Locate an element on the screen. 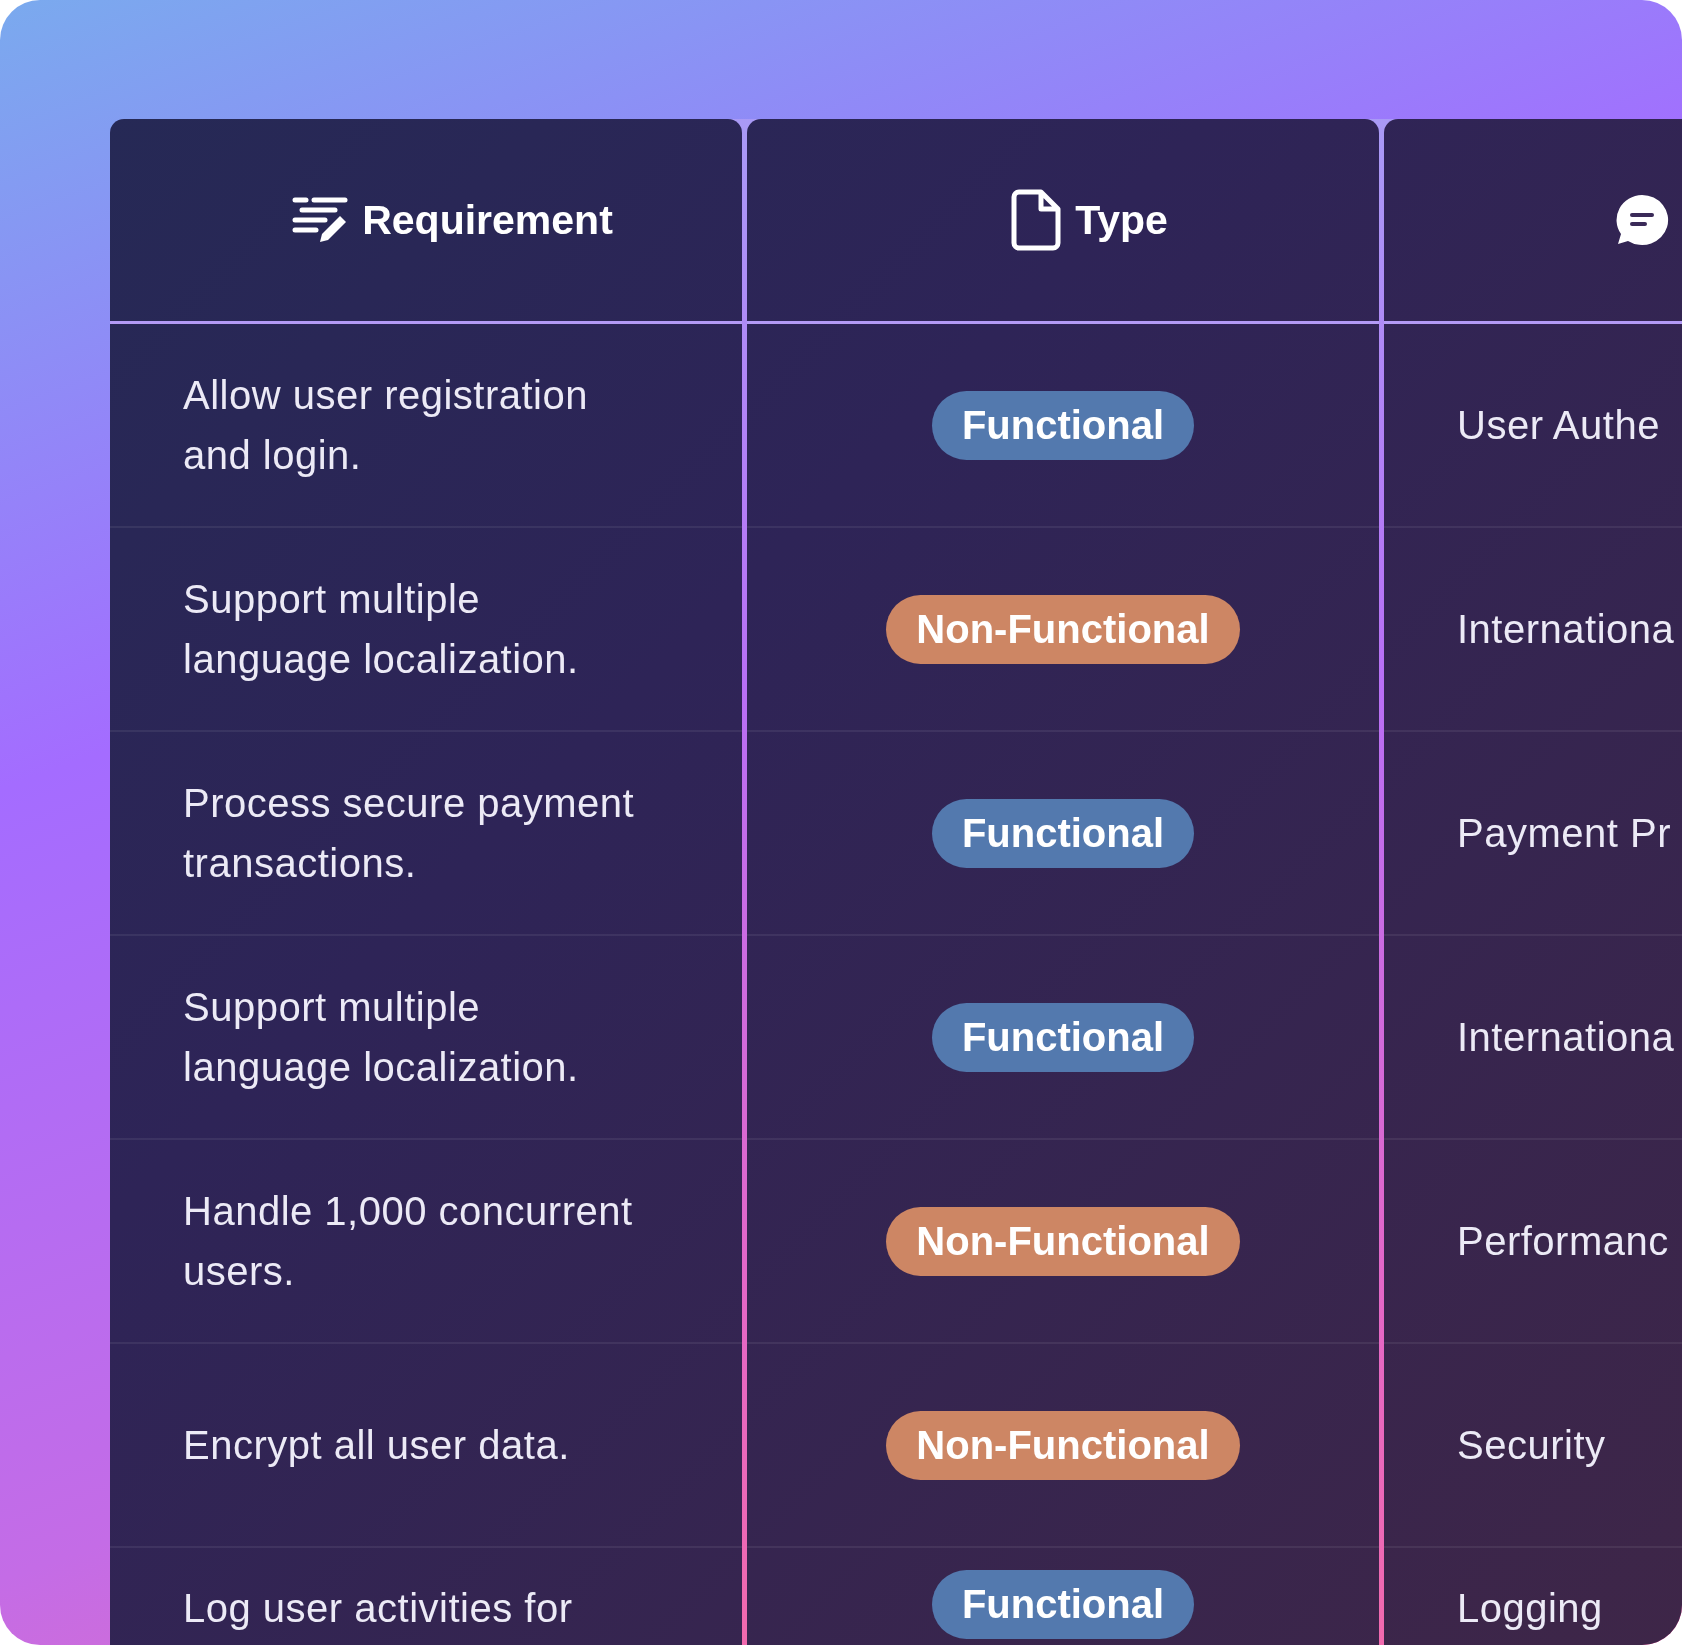 Image resolution: width=1682 pixels, height=1645 pixels. requirement-text: Handle 1,000 concurrent users. is located at coordinates (408, 1241).